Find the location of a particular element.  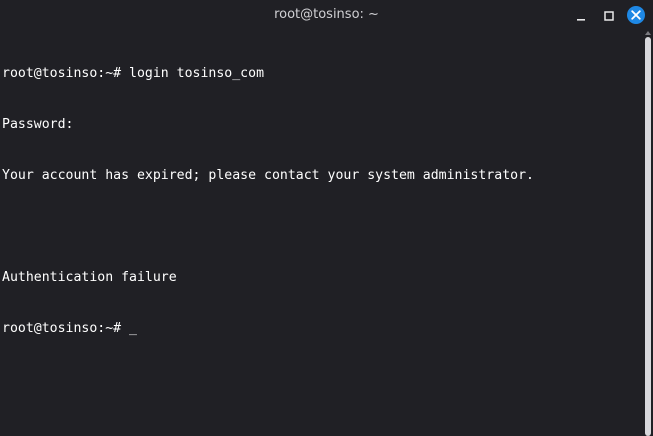

window-title: root@tosinso: ~ is located at coordinates (326, 14).